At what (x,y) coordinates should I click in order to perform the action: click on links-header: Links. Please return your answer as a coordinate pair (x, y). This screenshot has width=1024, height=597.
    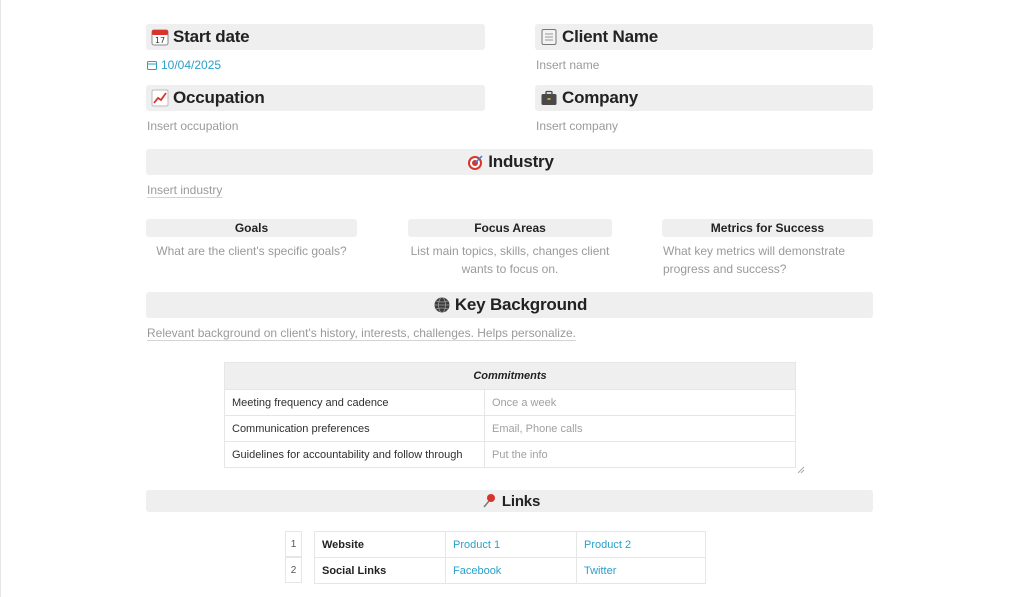
    Looking at the image, I should click on (509, 501).